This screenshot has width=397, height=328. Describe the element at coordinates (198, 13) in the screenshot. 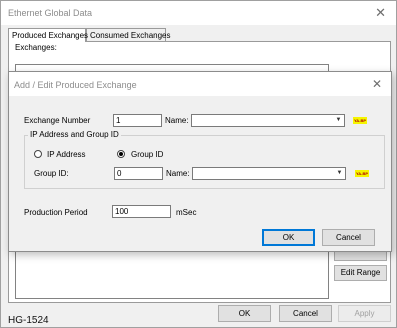

I see `dialog-title-bar: Ethernet Global Data ✕` at that location.